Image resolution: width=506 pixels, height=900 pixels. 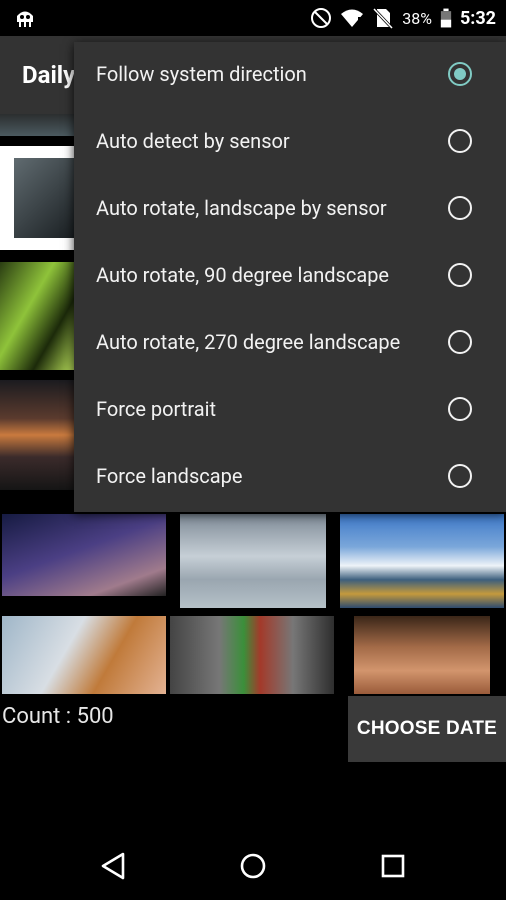 I want to click on menu-item-label: Force portrait, so click(x=156, y=409).